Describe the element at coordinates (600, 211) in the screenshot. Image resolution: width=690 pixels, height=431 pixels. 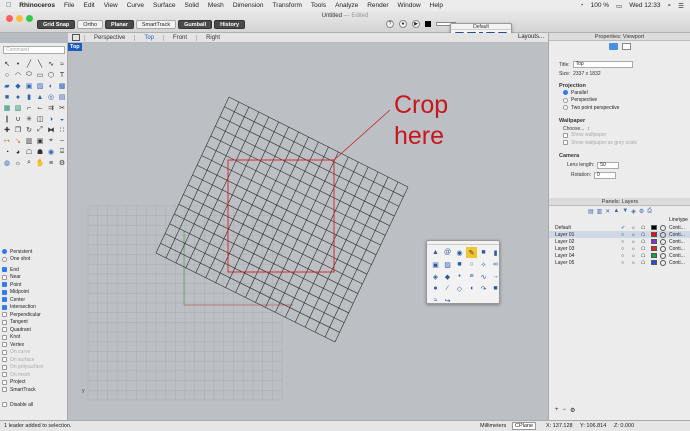
I see `new-sublayer-icon: ▥` at that location.